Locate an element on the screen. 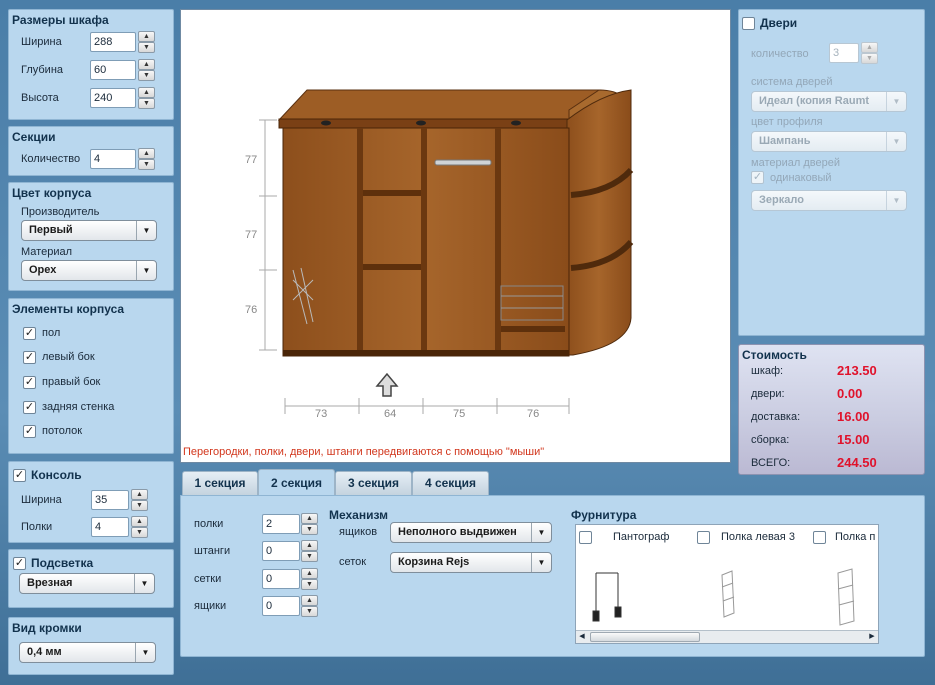 Image resolution: width=935 pixels, height=685 pixels. drawers-stepper: ▲ ▼ is located at coordinates (309, 606).